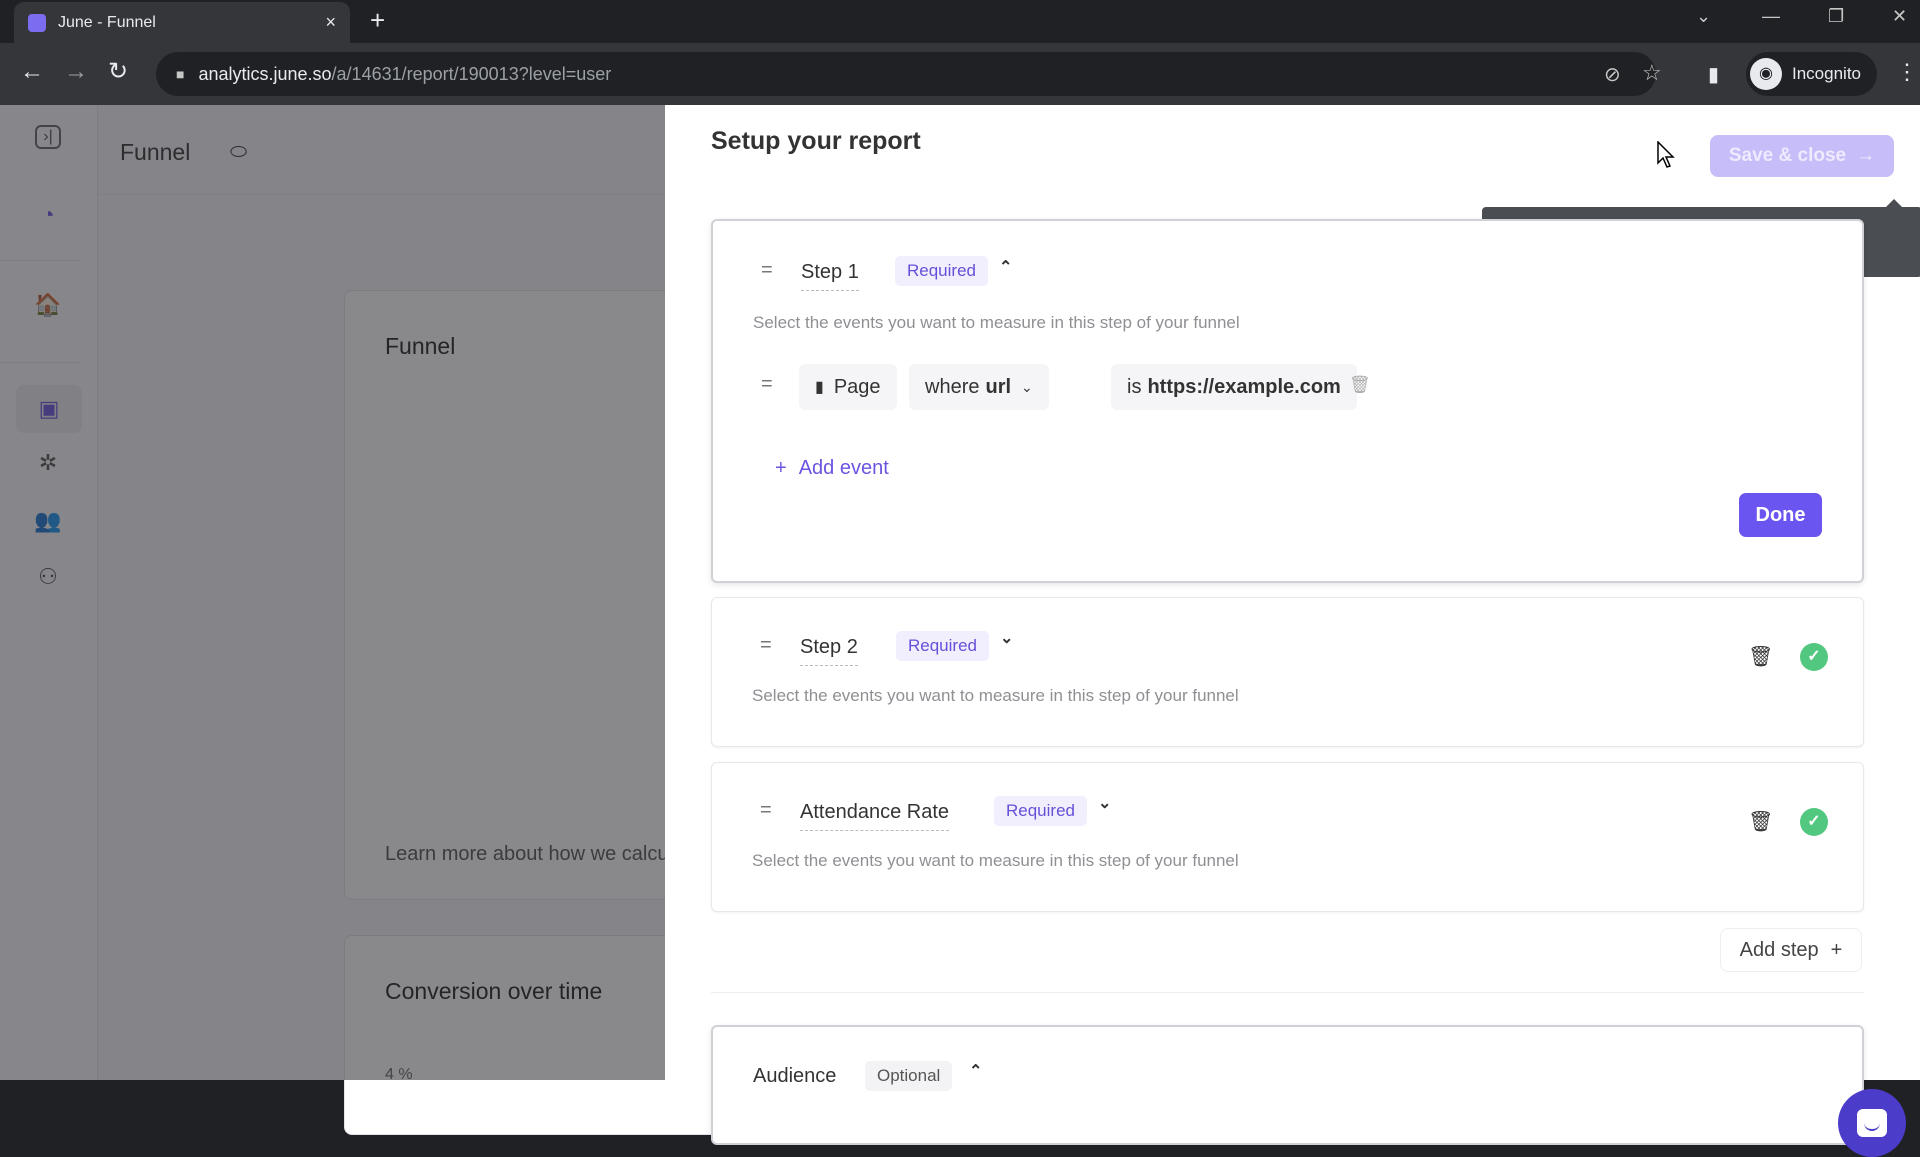 The height and width of the screenshot is (1157, 1920). What do you see at coordinates (1779, 949) in the screenshot?
I see `add-step-label: Add step` at bounding box center [1779, 949].